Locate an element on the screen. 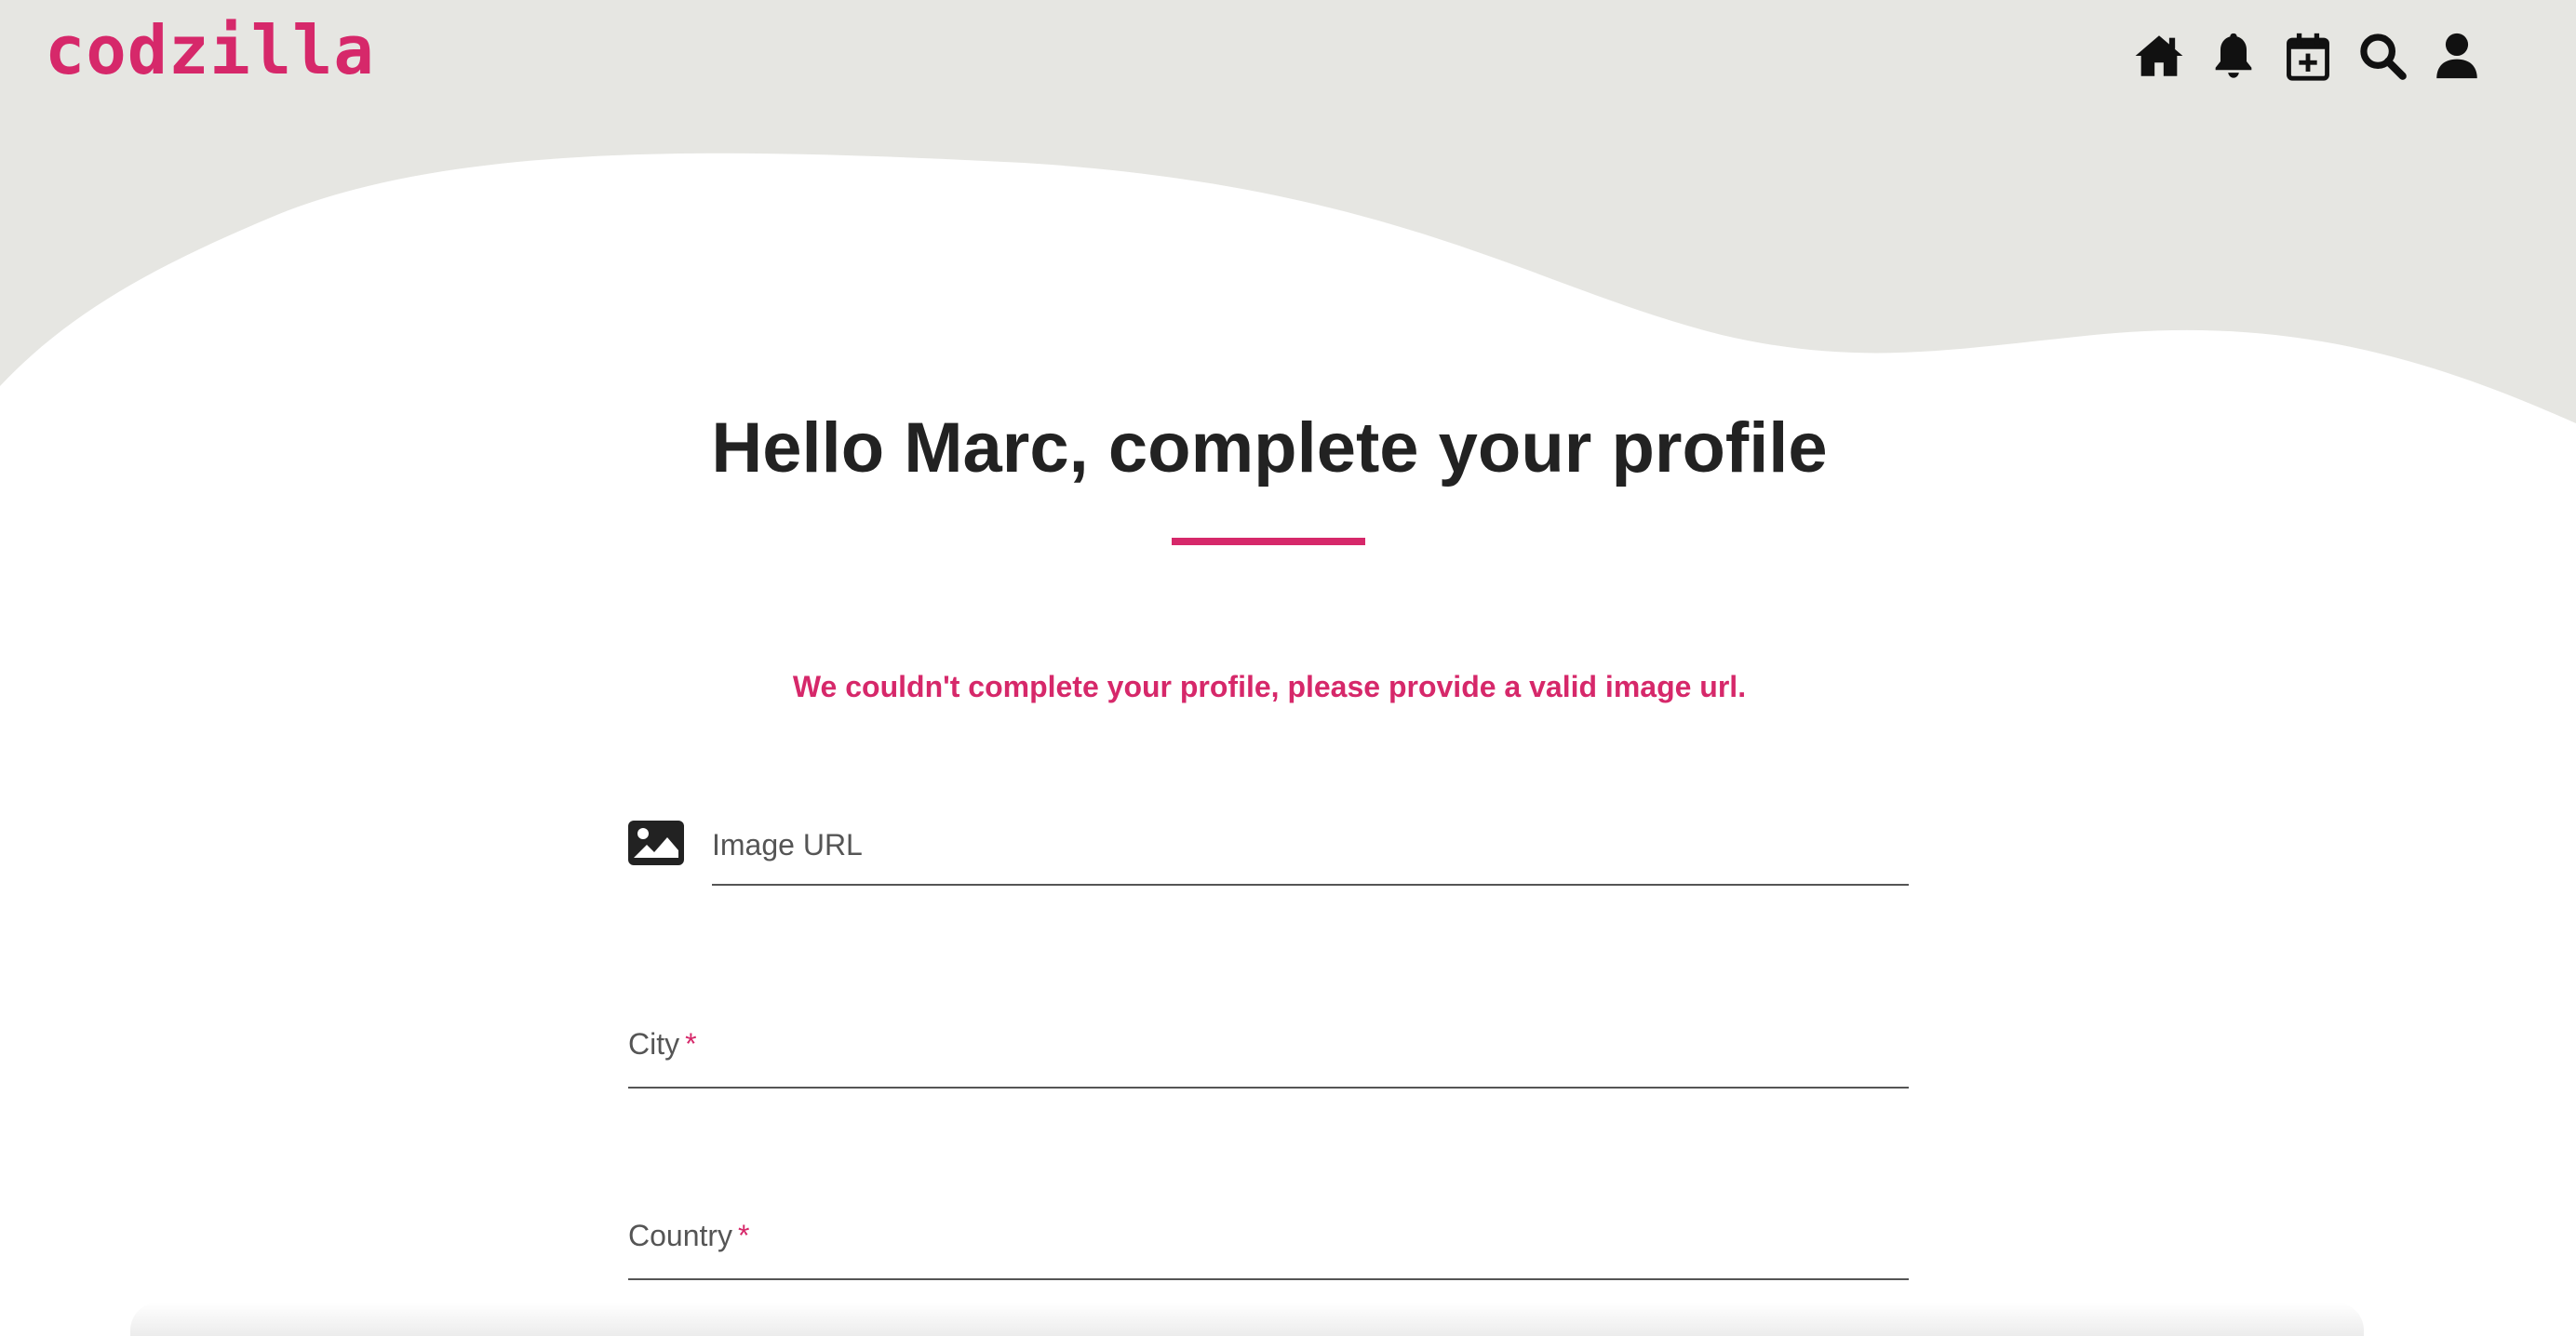 The width and height of the screenshot is (2576, 1336). image-icon is located at coordinates (656, 843).